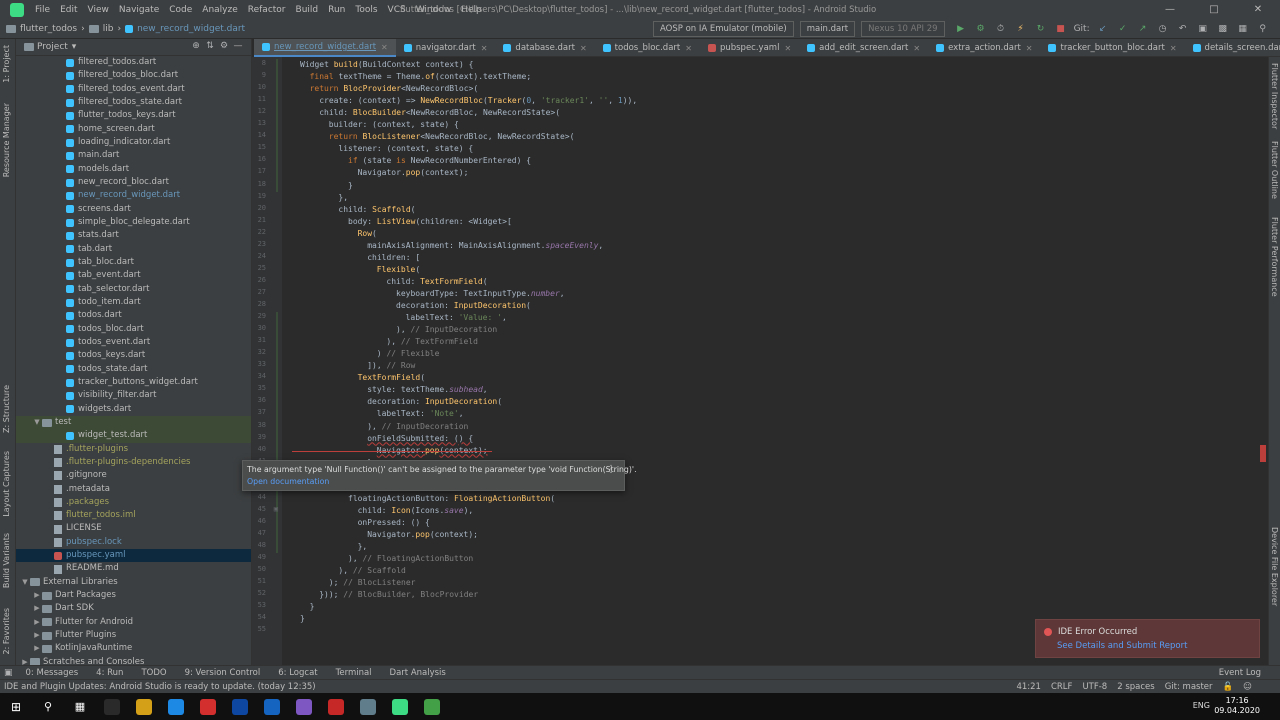  What do you see at coordinates (293, 619) in the screenshot?
I see `code-line: }` at bounding box center [293, 619].